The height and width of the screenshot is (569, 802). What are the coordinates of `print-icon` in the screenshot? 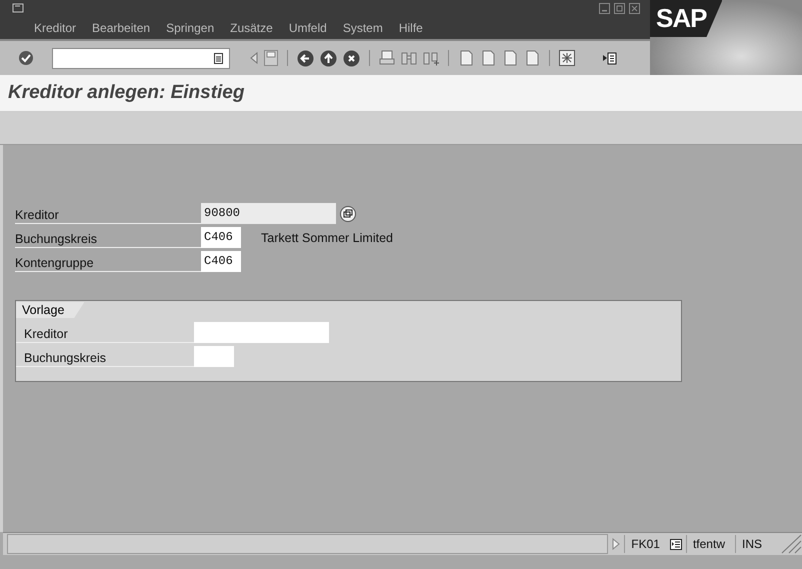 It's located at (387, 58).